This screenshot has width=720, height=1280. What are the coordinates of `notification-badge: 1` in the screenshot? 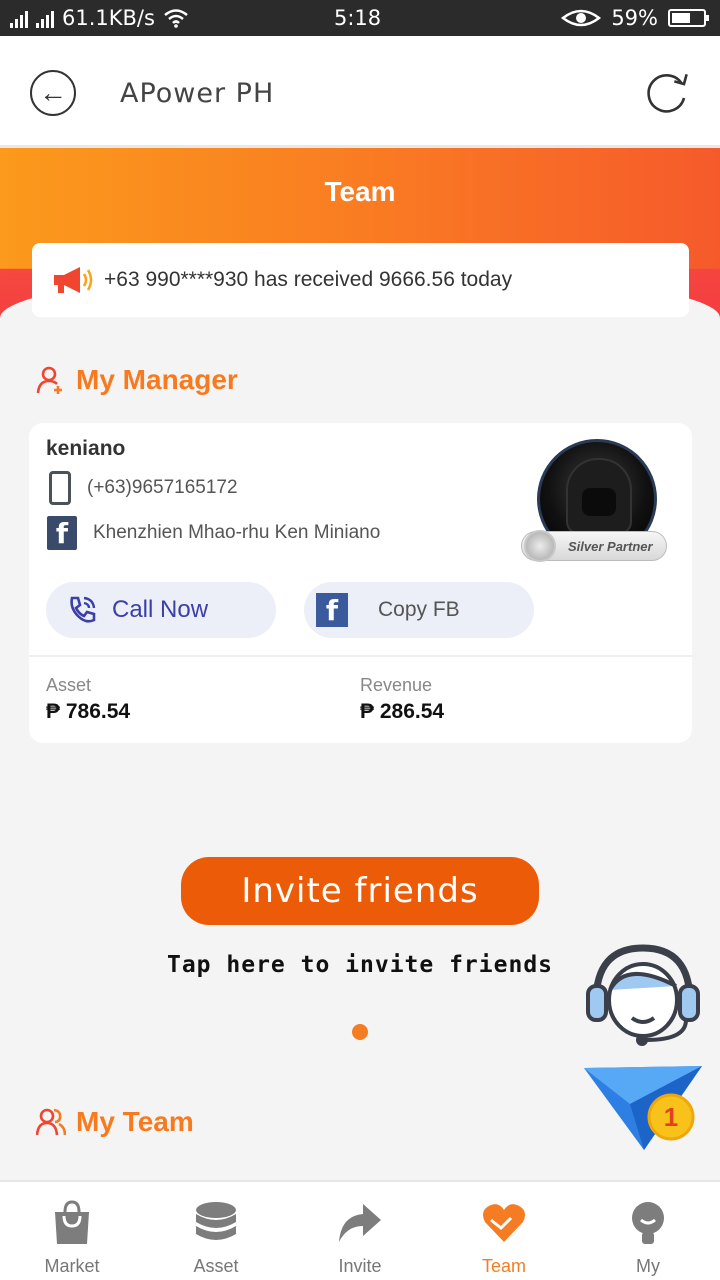 It's located at (671, 1117).